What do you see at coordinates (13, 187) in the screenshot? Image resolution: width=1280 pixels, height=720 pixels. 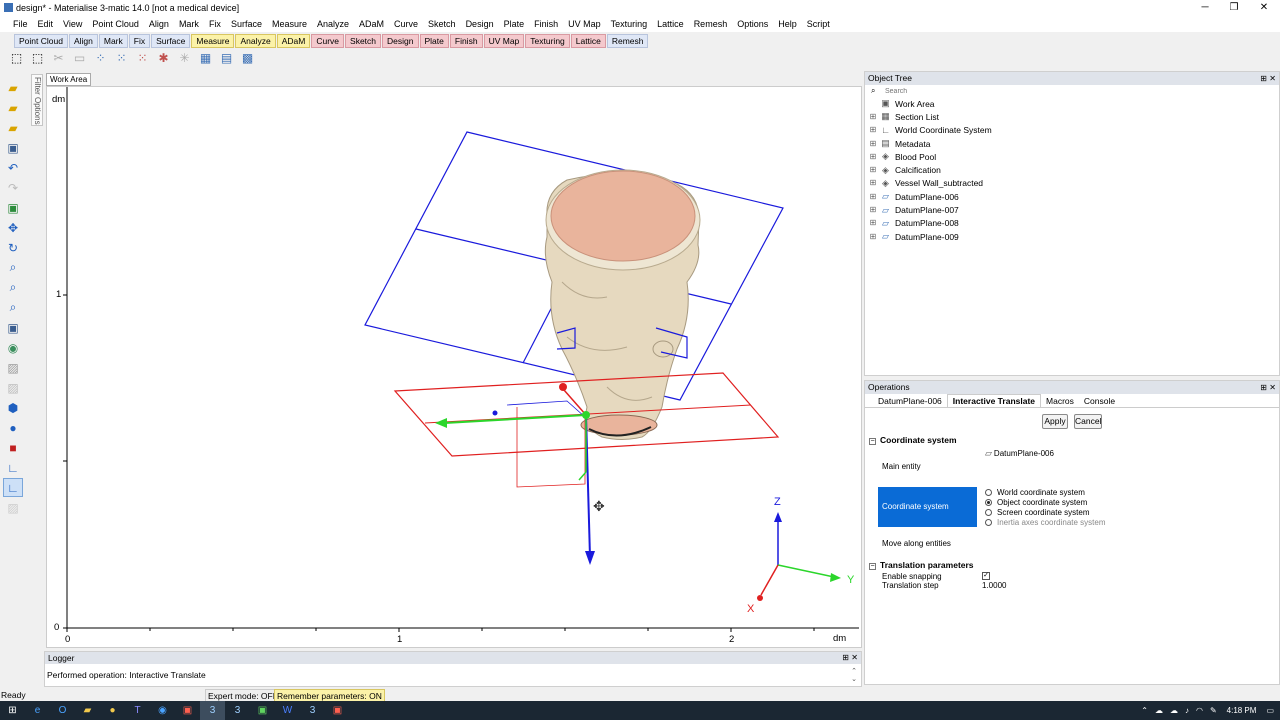 I see `redo-icon: ↷` at bounding box center [13, 187].